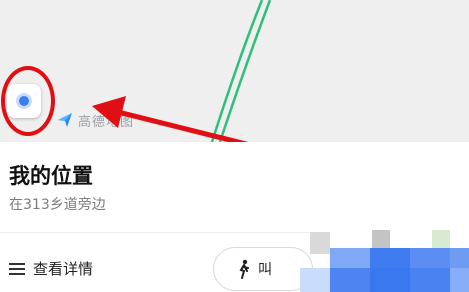  What do you see at coordinates (65, 120) in the screenshot?
I see `amap-logo-icon` at bounding box center [65, 120].